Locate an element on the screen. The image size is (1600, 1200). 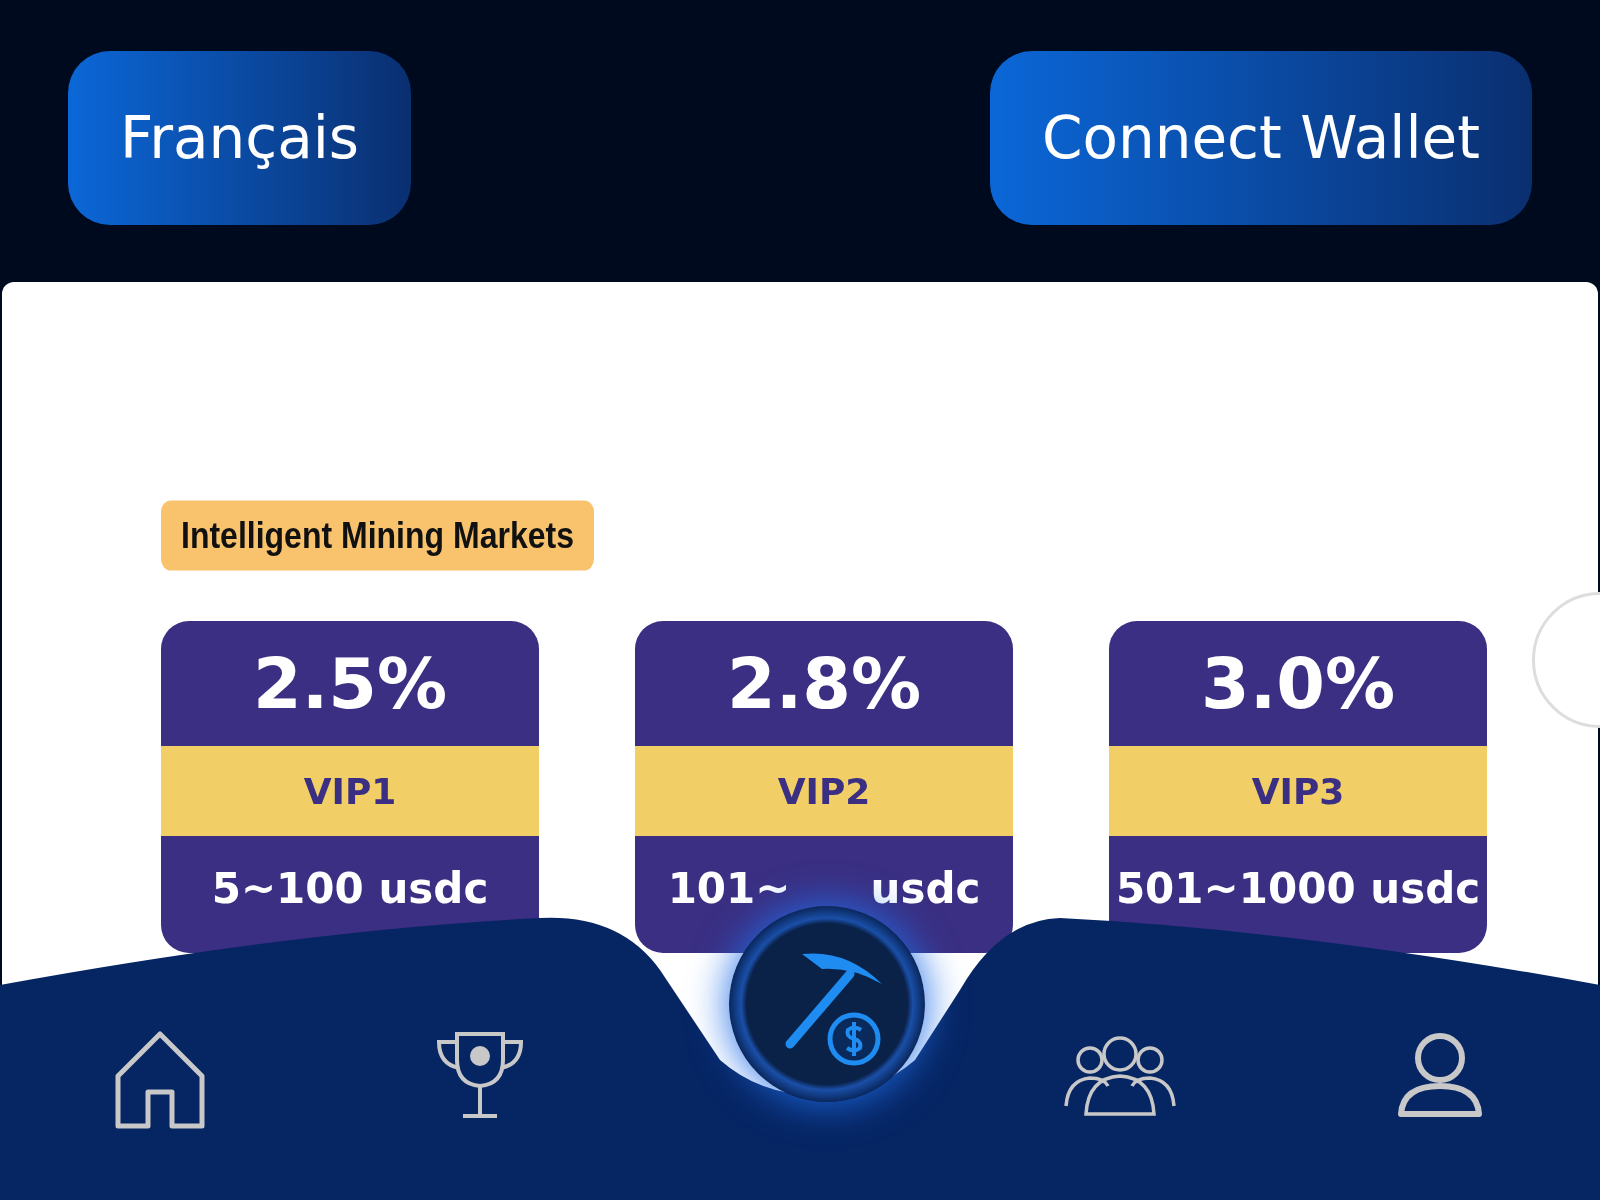
plan-range: 101~ is located at coordinates (729, 888).